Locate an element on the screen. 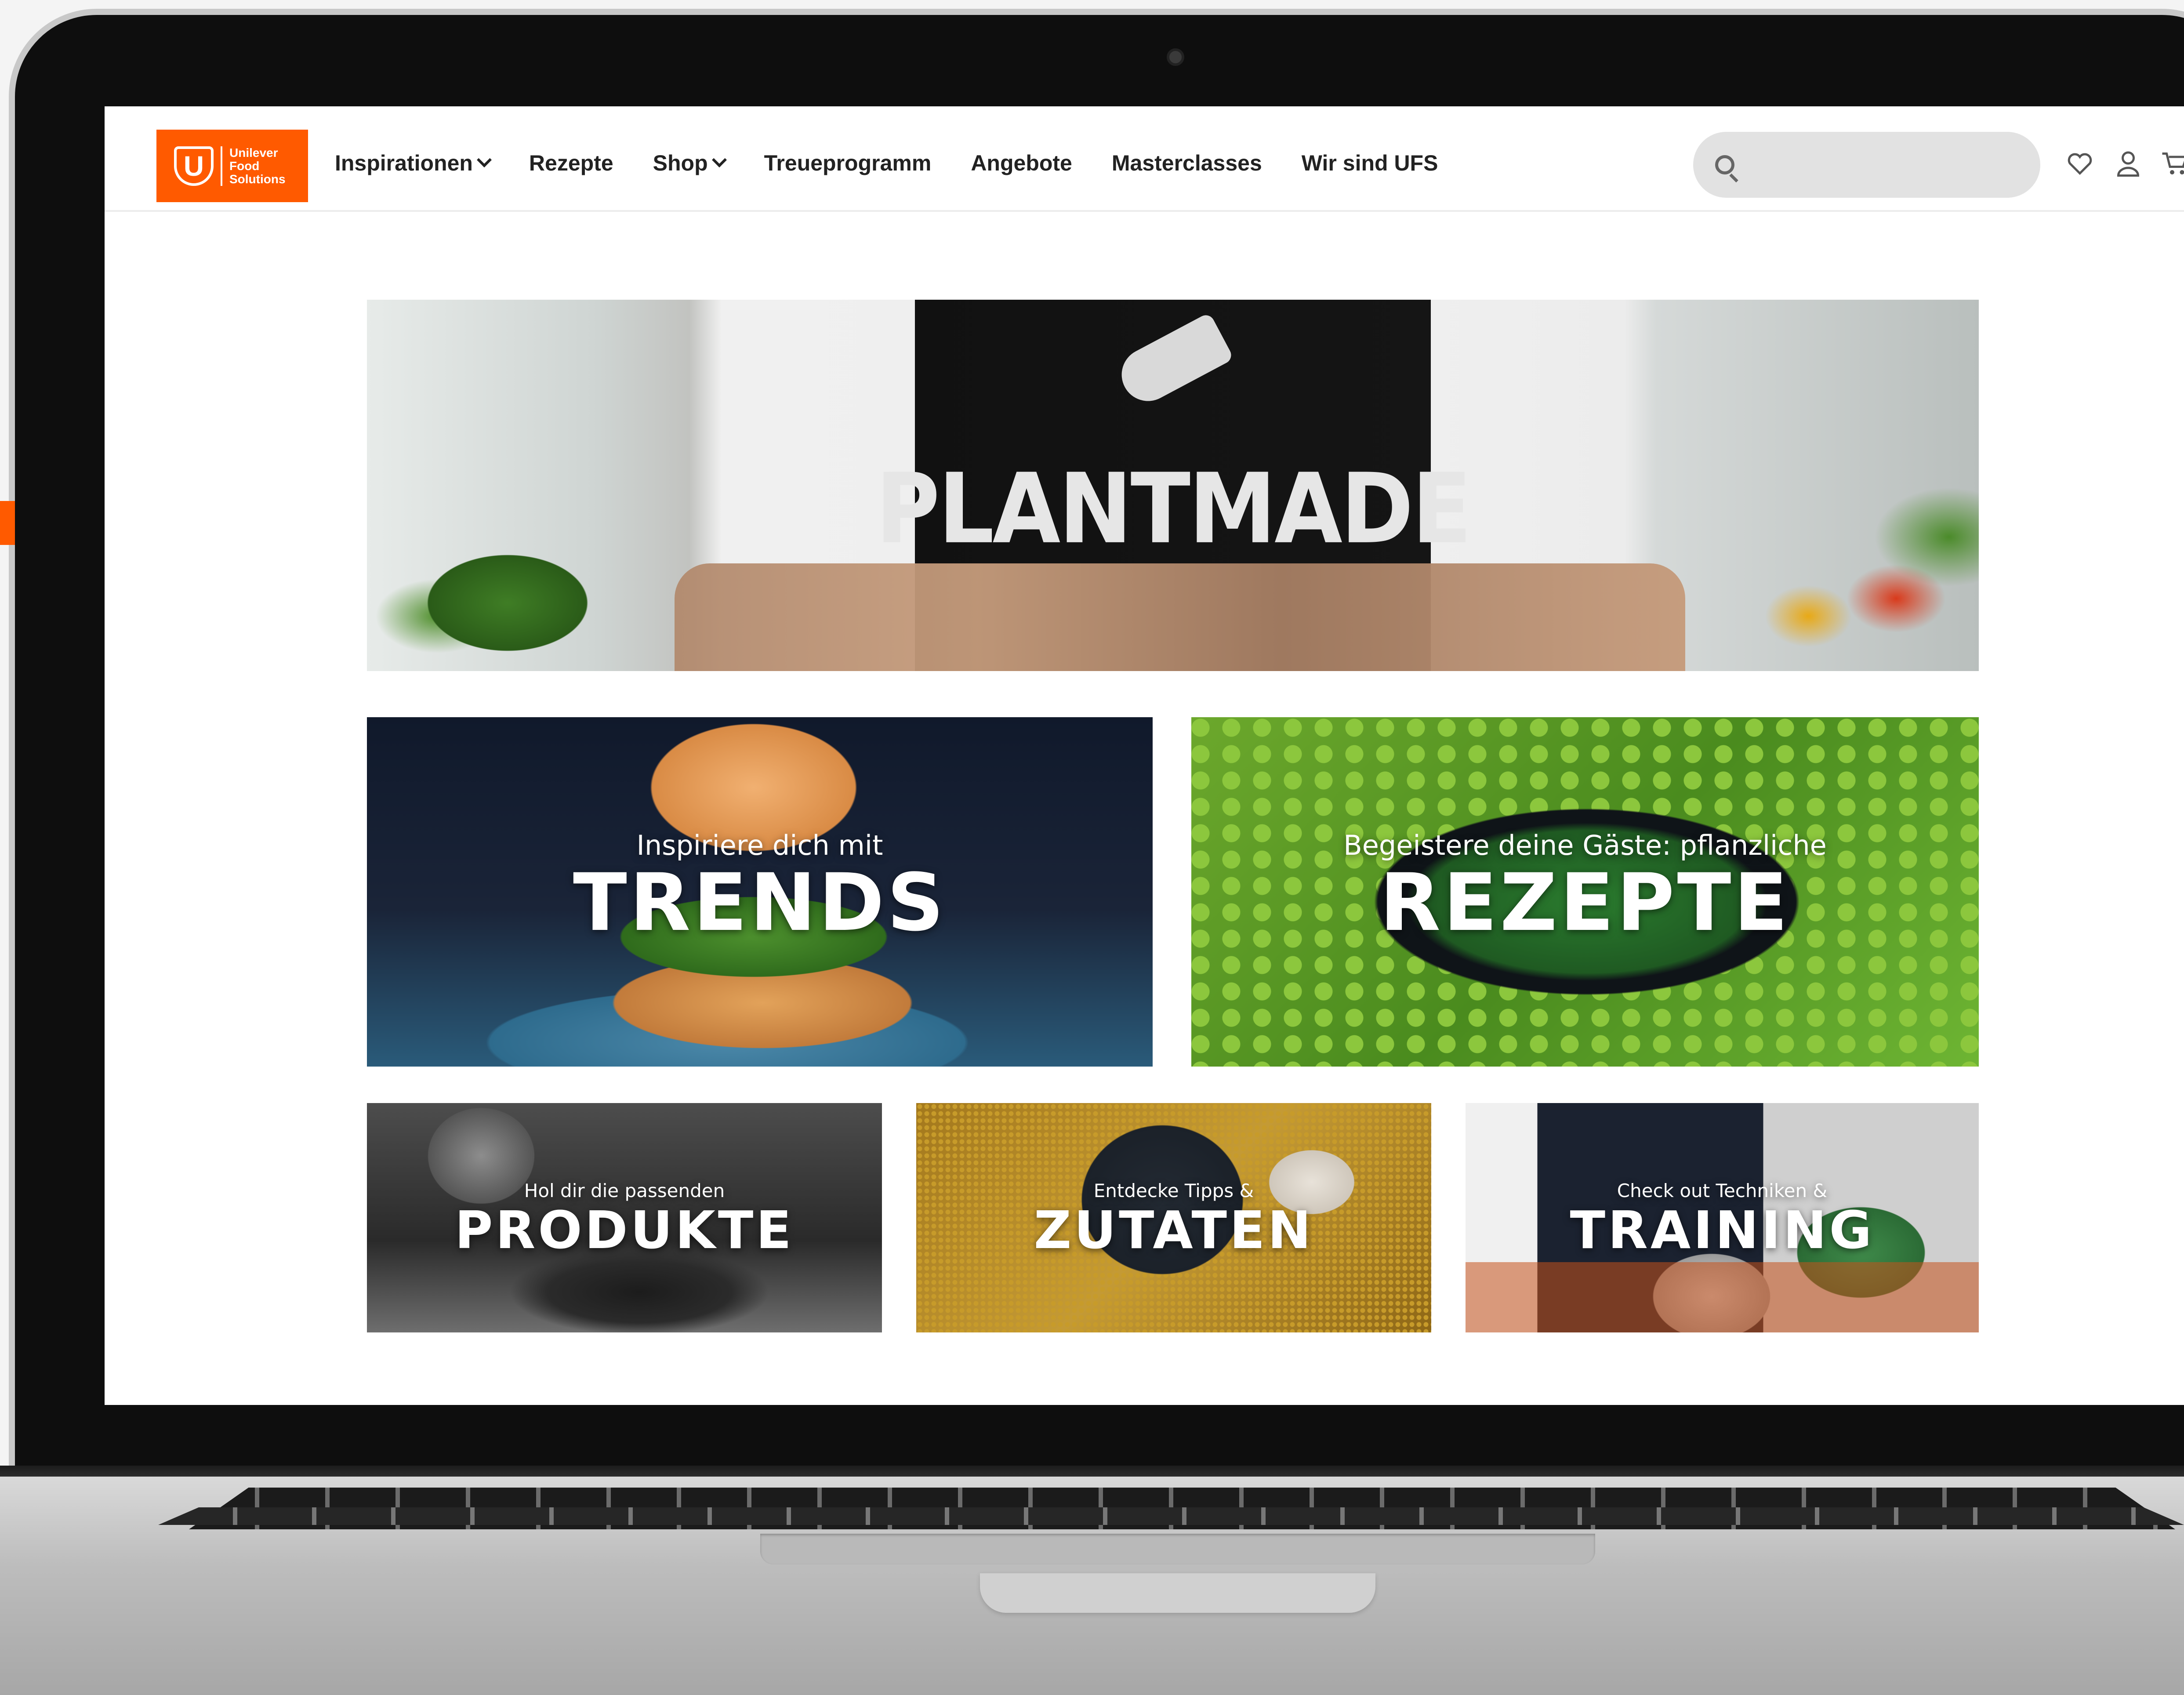  logo-text: Unilever Food Solutions is located at coordinates (257, 166).